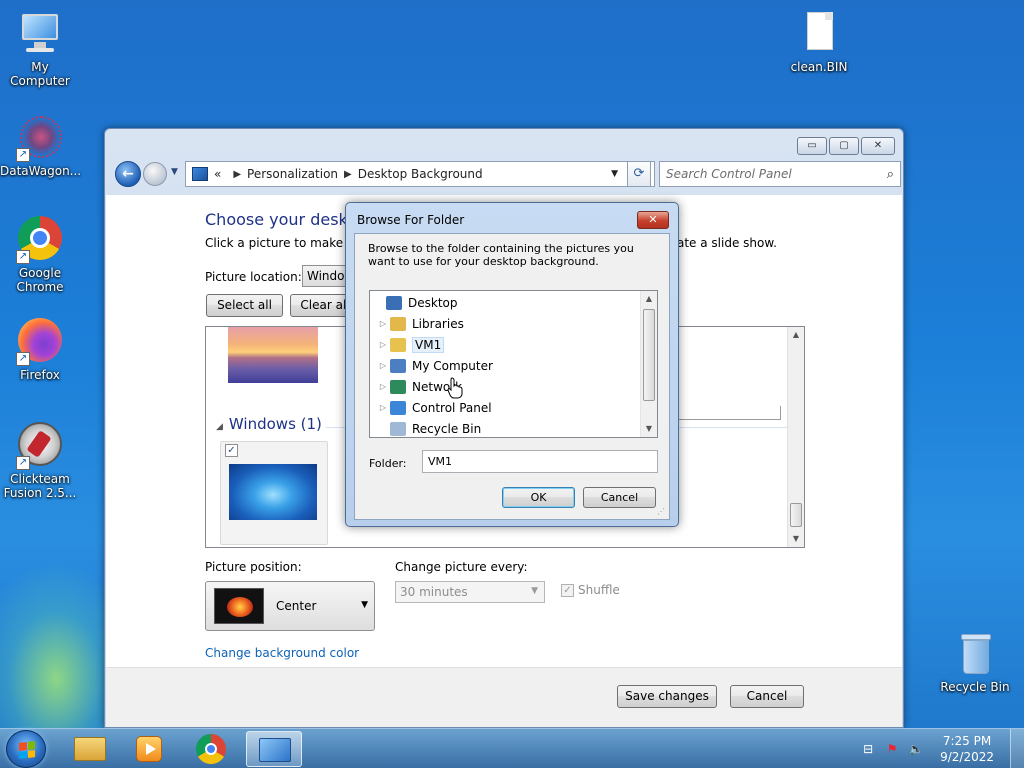 The width and height of the screenshot is (1024, 768). I want to click on action-center-flag-icon: ⚑, so click(892, 749).